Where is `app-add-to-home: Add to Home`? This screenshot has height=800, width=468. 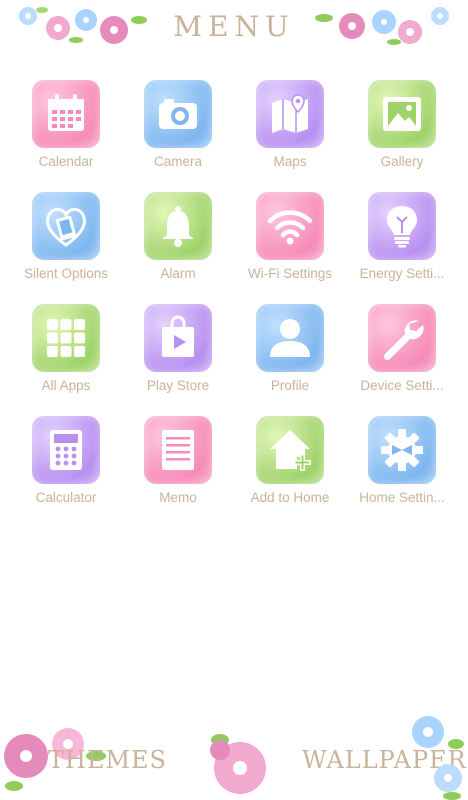
app-add-to-home: Add to Home is located at coordinates (290, 470).